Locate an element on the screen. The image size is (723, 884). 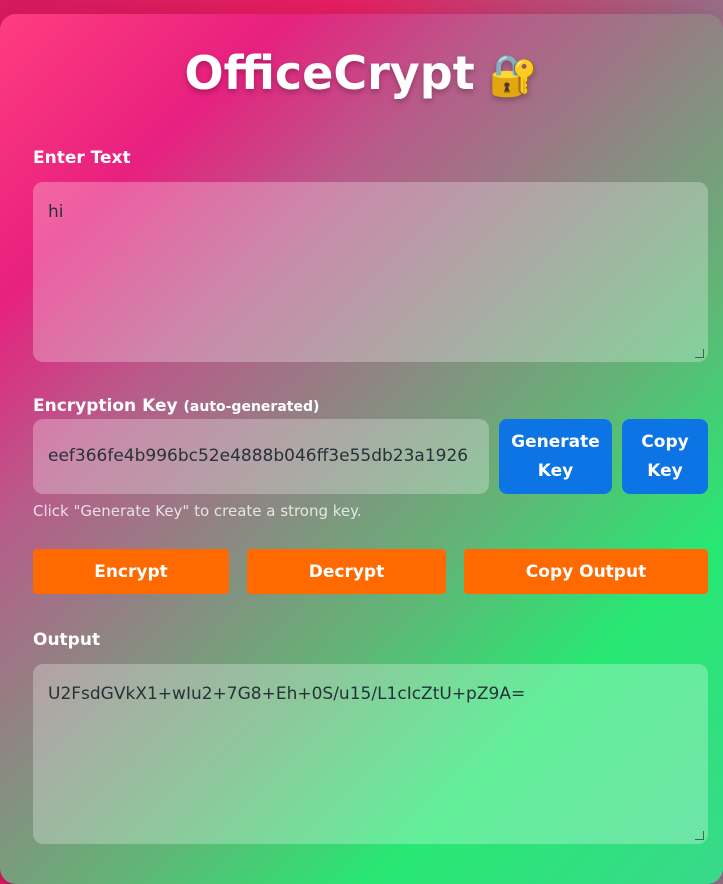
copy-key-button: Copy Key is located at coordinates (665, 456).